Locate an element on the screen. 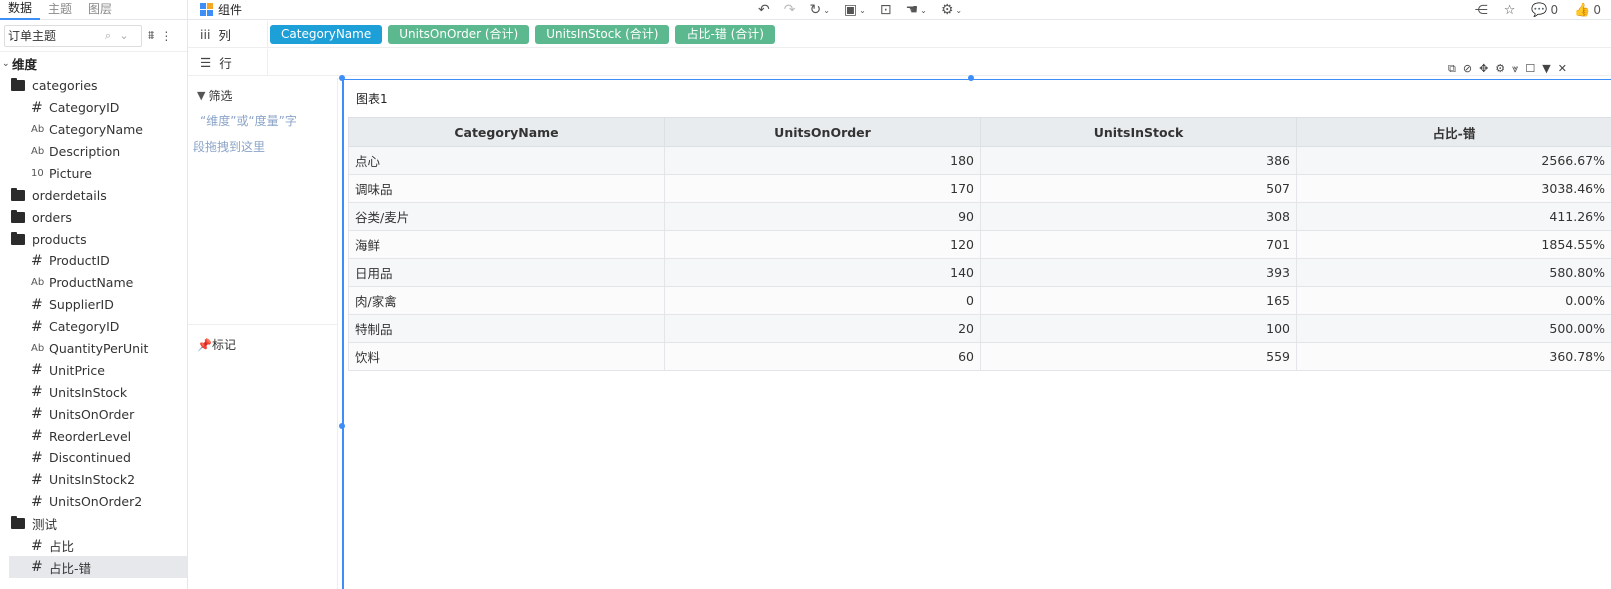 The width and height of the screenshot is (1611, 589). field-item: # UnitsInStock is located at coordinates (93, 392).